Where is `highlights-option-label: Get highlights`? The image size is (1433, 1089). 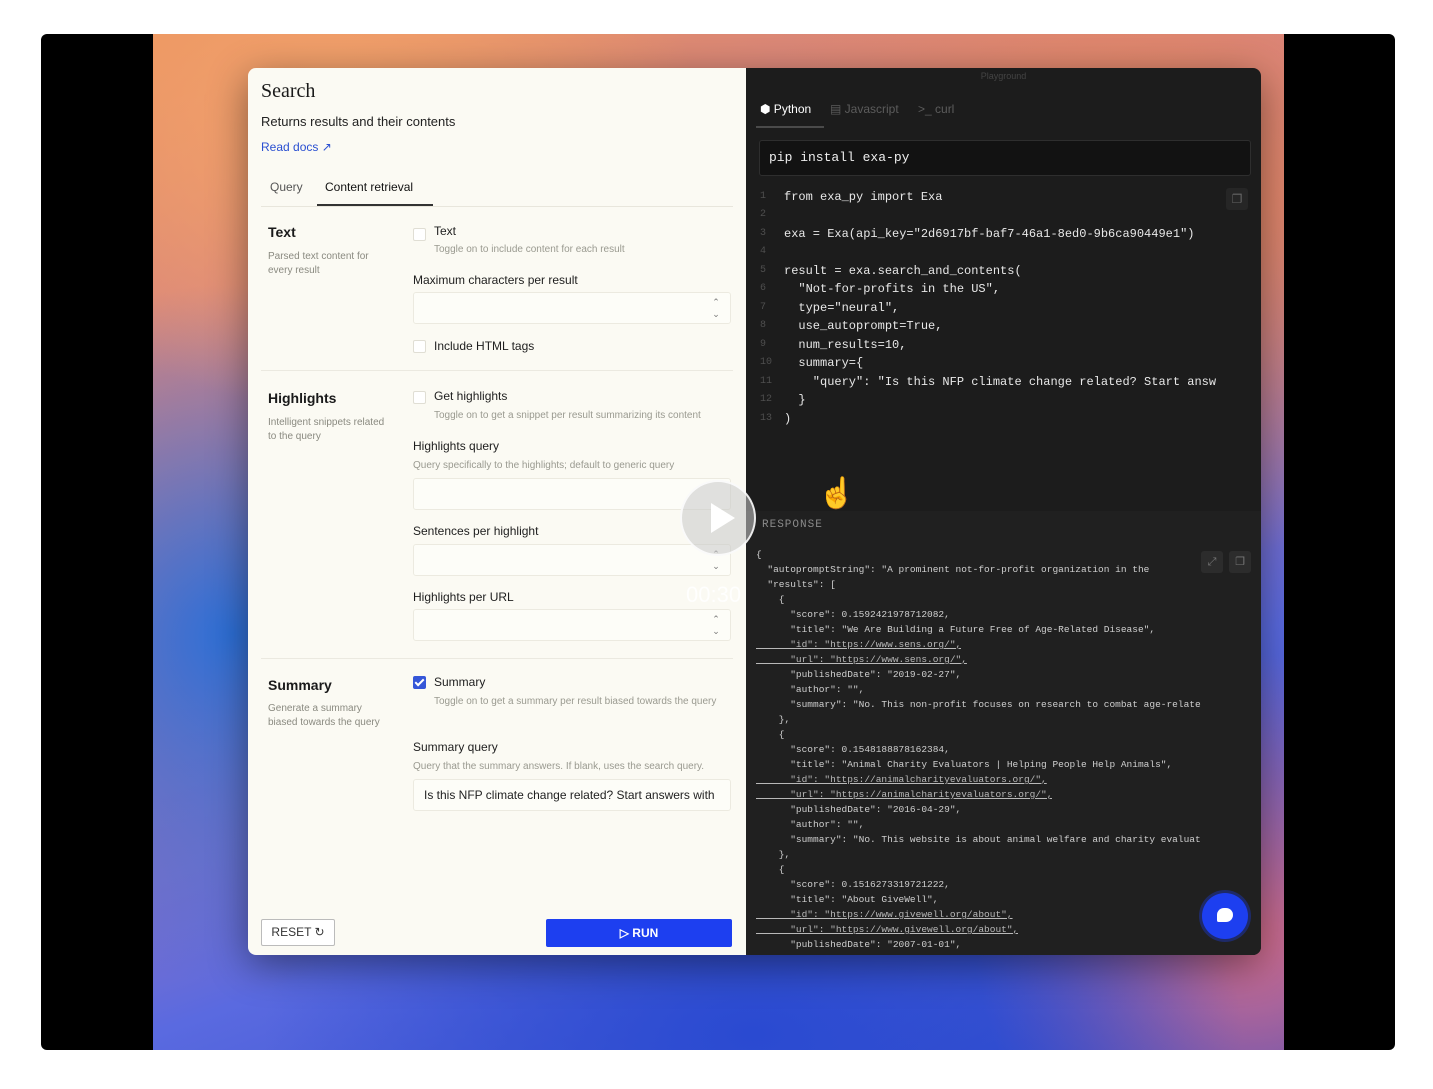 highlights-option-label: Get highlights is located at coordinates (471, 396).